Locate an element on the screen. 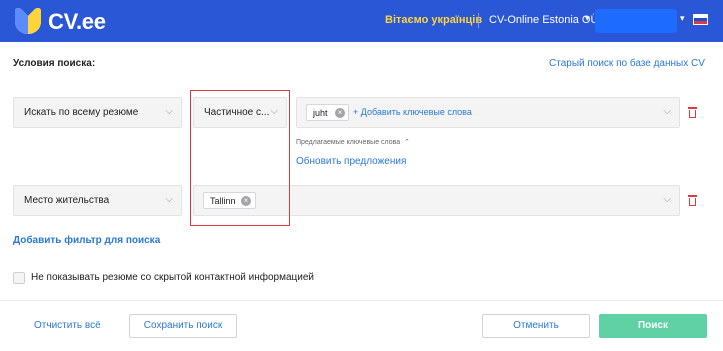  remove-keyword-icon: × is located at coordinates (340, 113).